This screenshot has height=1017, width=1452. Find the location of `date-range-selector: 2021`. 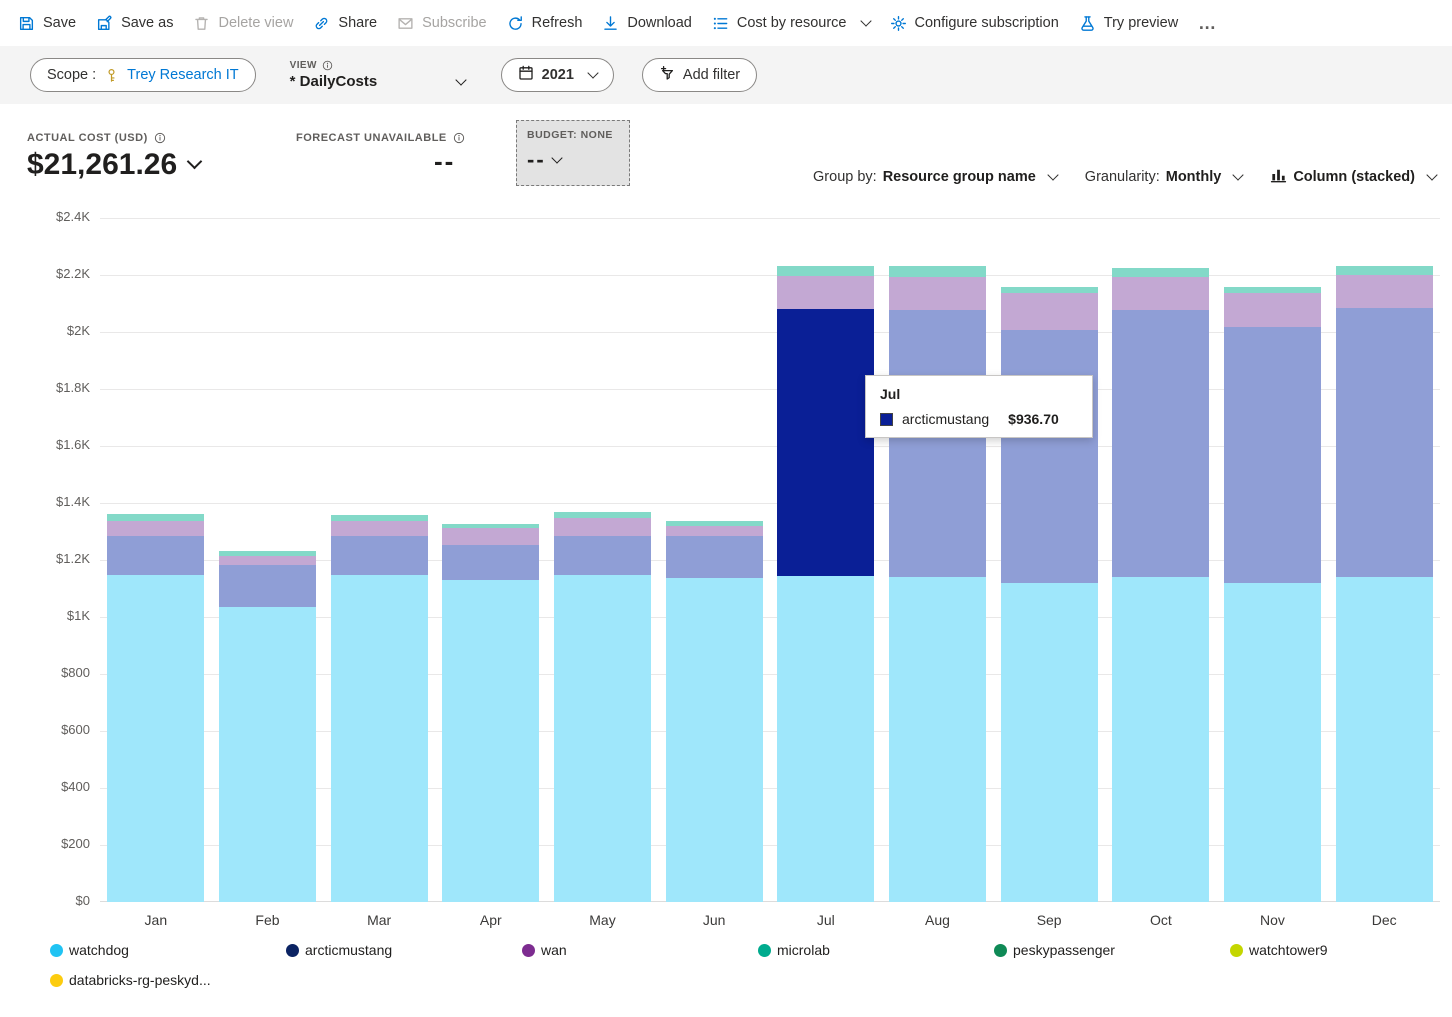

date-range-selector: 2021 is located at coordinates (557, 75).